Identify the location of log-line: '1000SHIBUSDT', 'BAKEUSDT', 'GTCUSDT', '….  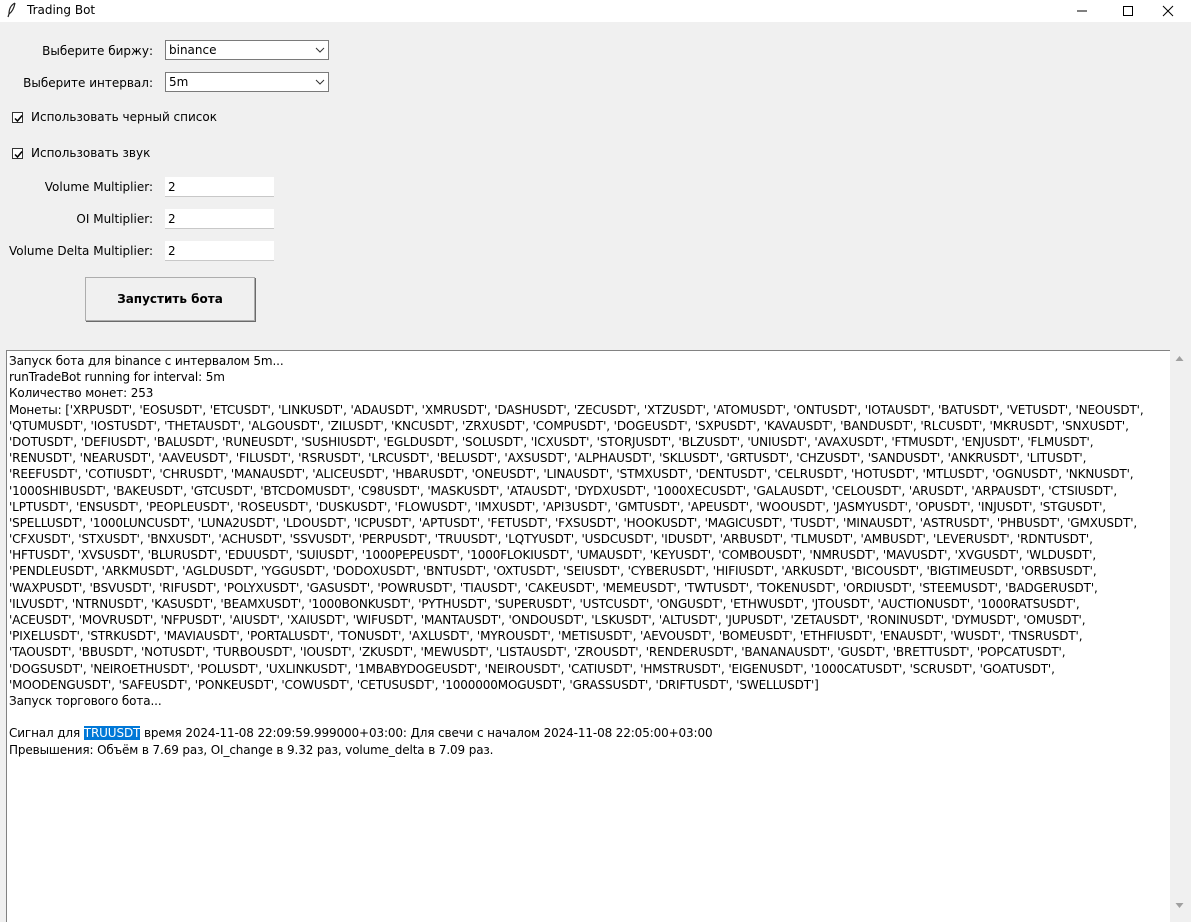
(563, 490).